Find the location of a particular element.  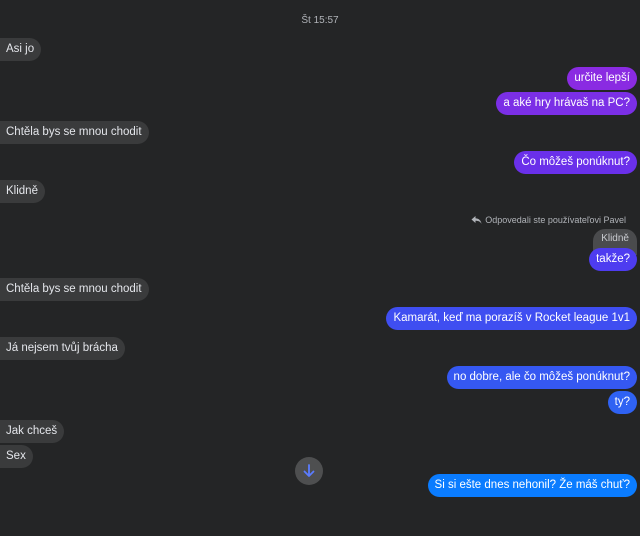

message-incoming: Klidně is located at coordinates (22, 191).